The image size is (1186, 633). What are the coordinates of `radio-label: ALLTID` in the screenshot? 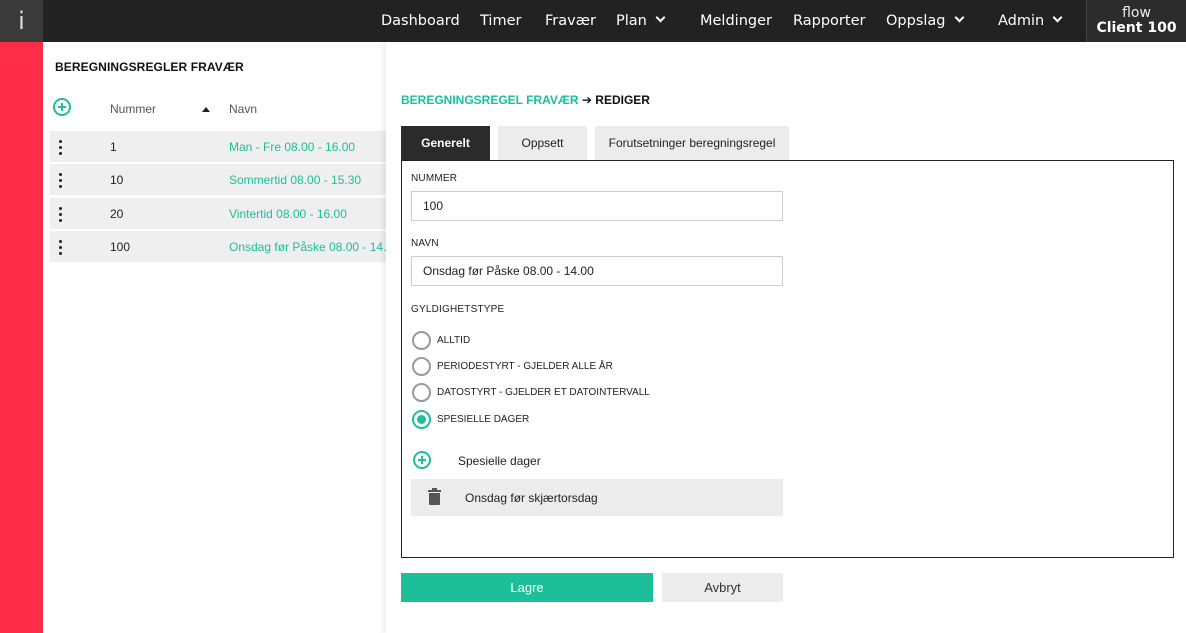 It's located at (454, 340).